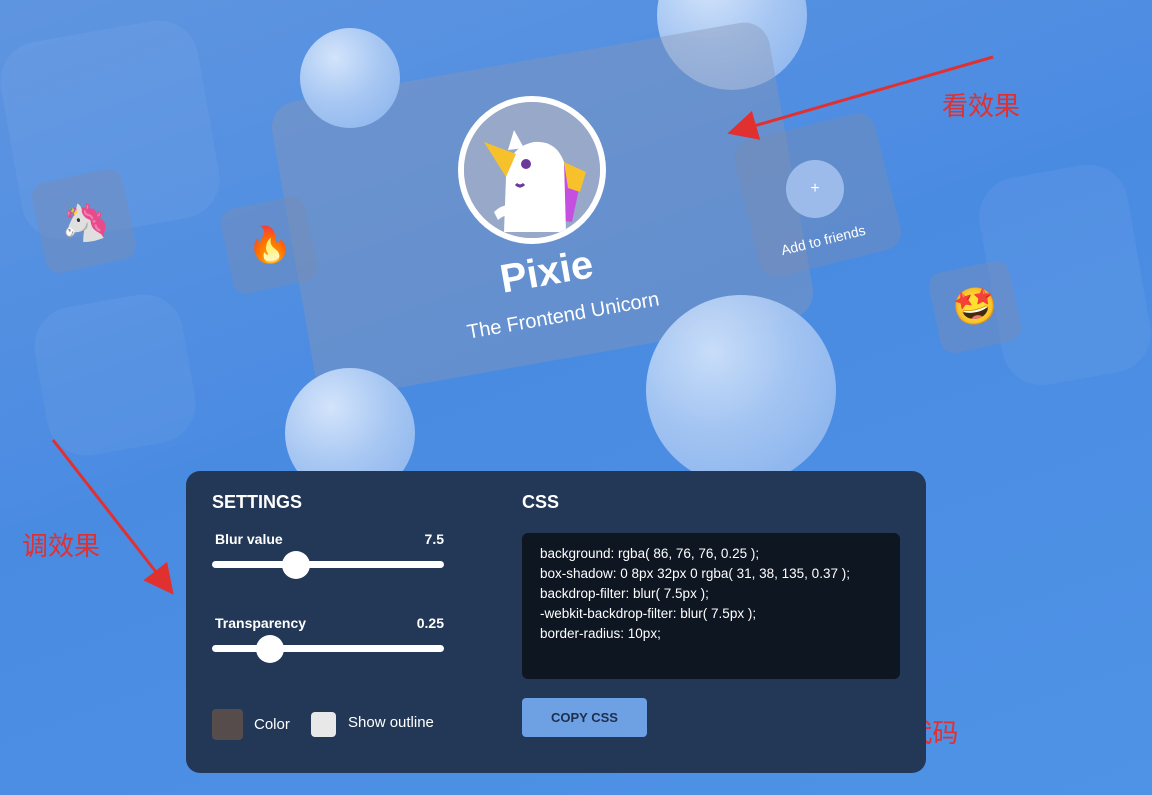 Image resolution: width=1152 pixels, height=795 pixels. I want to click on fire-tile: 🔥, so click(269, 245).